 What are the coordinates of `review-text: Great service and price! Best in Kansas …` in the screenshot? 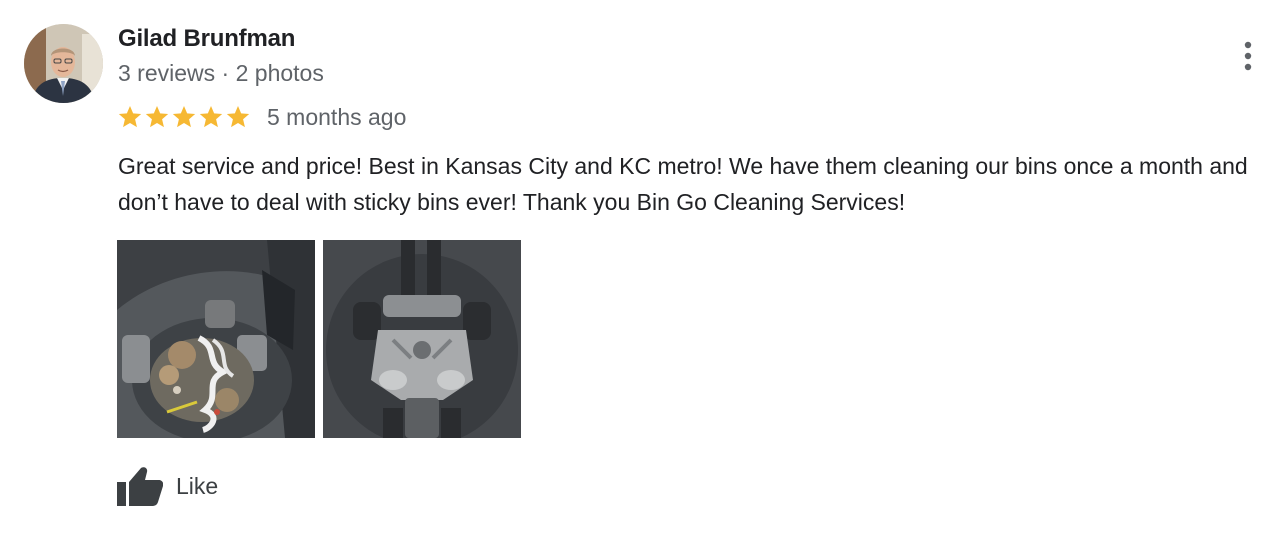 It's located at (683, 184).